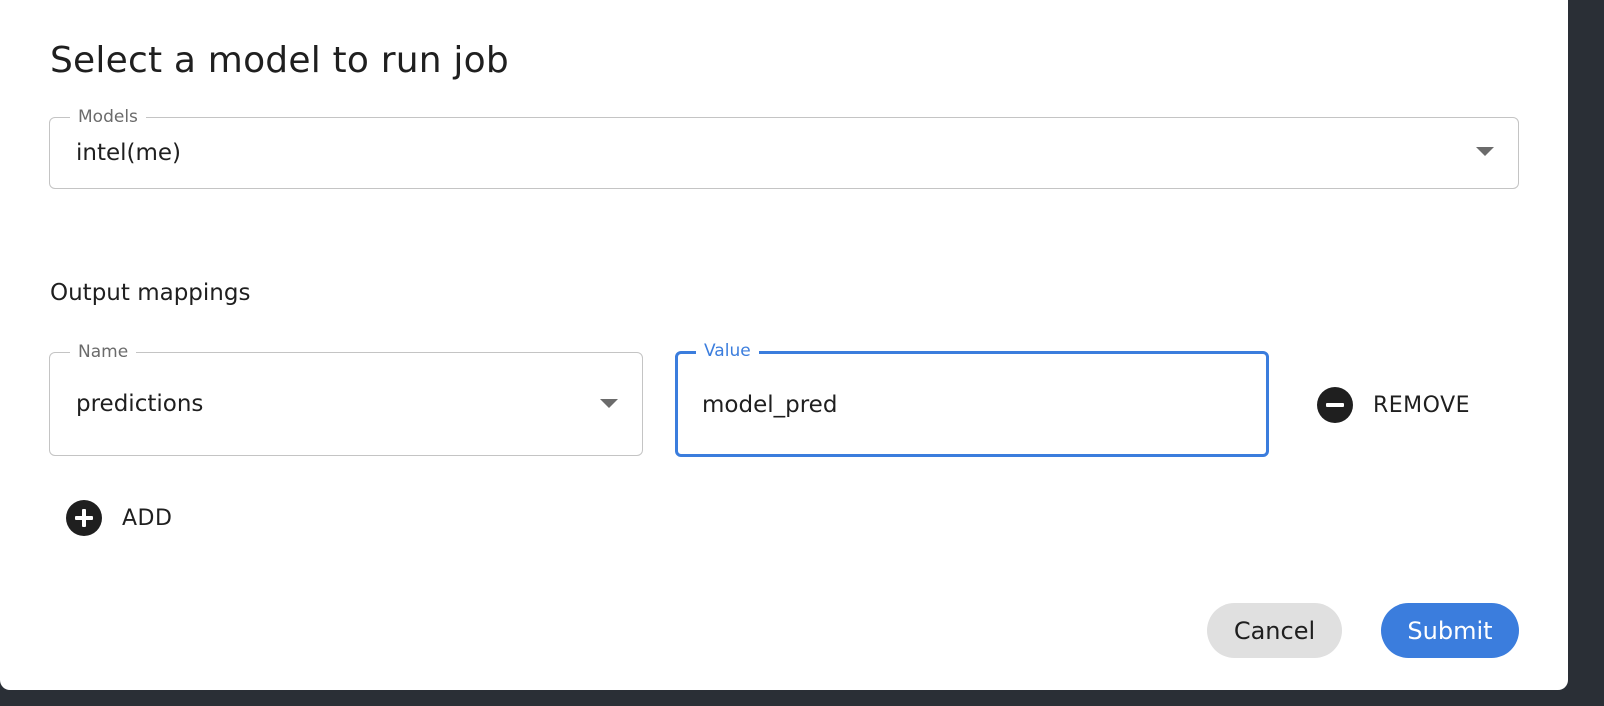  Describe the element at coordinates (147, 518) in the screenshot. I see `add-label: ADD` at that location.